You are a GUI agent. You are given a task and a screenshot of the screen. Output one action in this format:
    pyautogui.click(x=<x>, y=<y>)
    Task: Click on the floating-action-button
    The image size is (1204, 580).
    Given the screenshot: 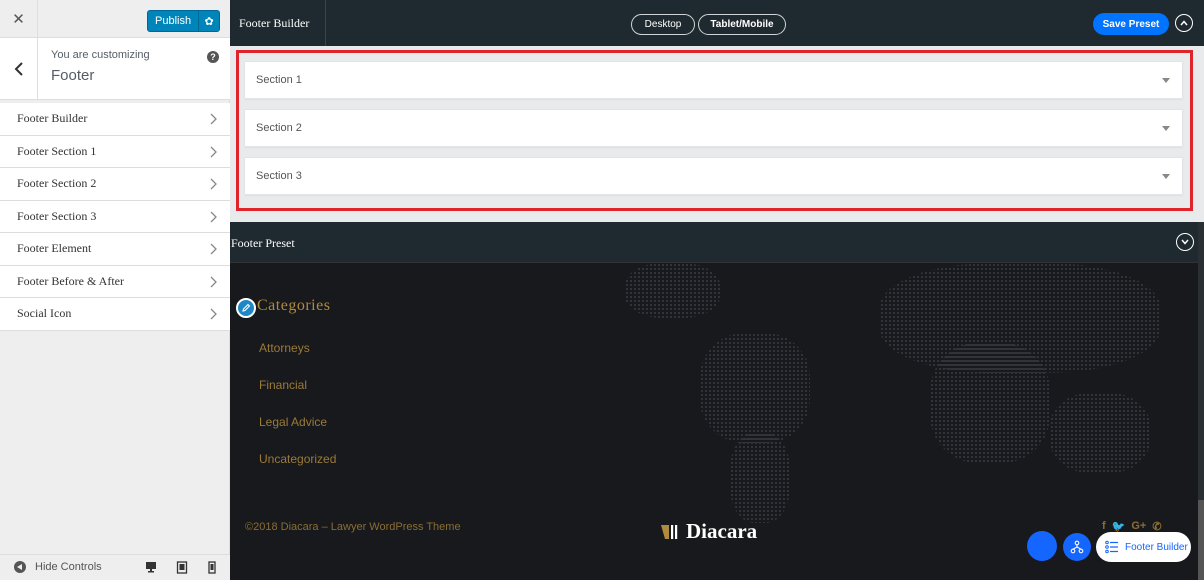 What is the action you would take?
    pyautogui.click(x=1042, y=546)
    